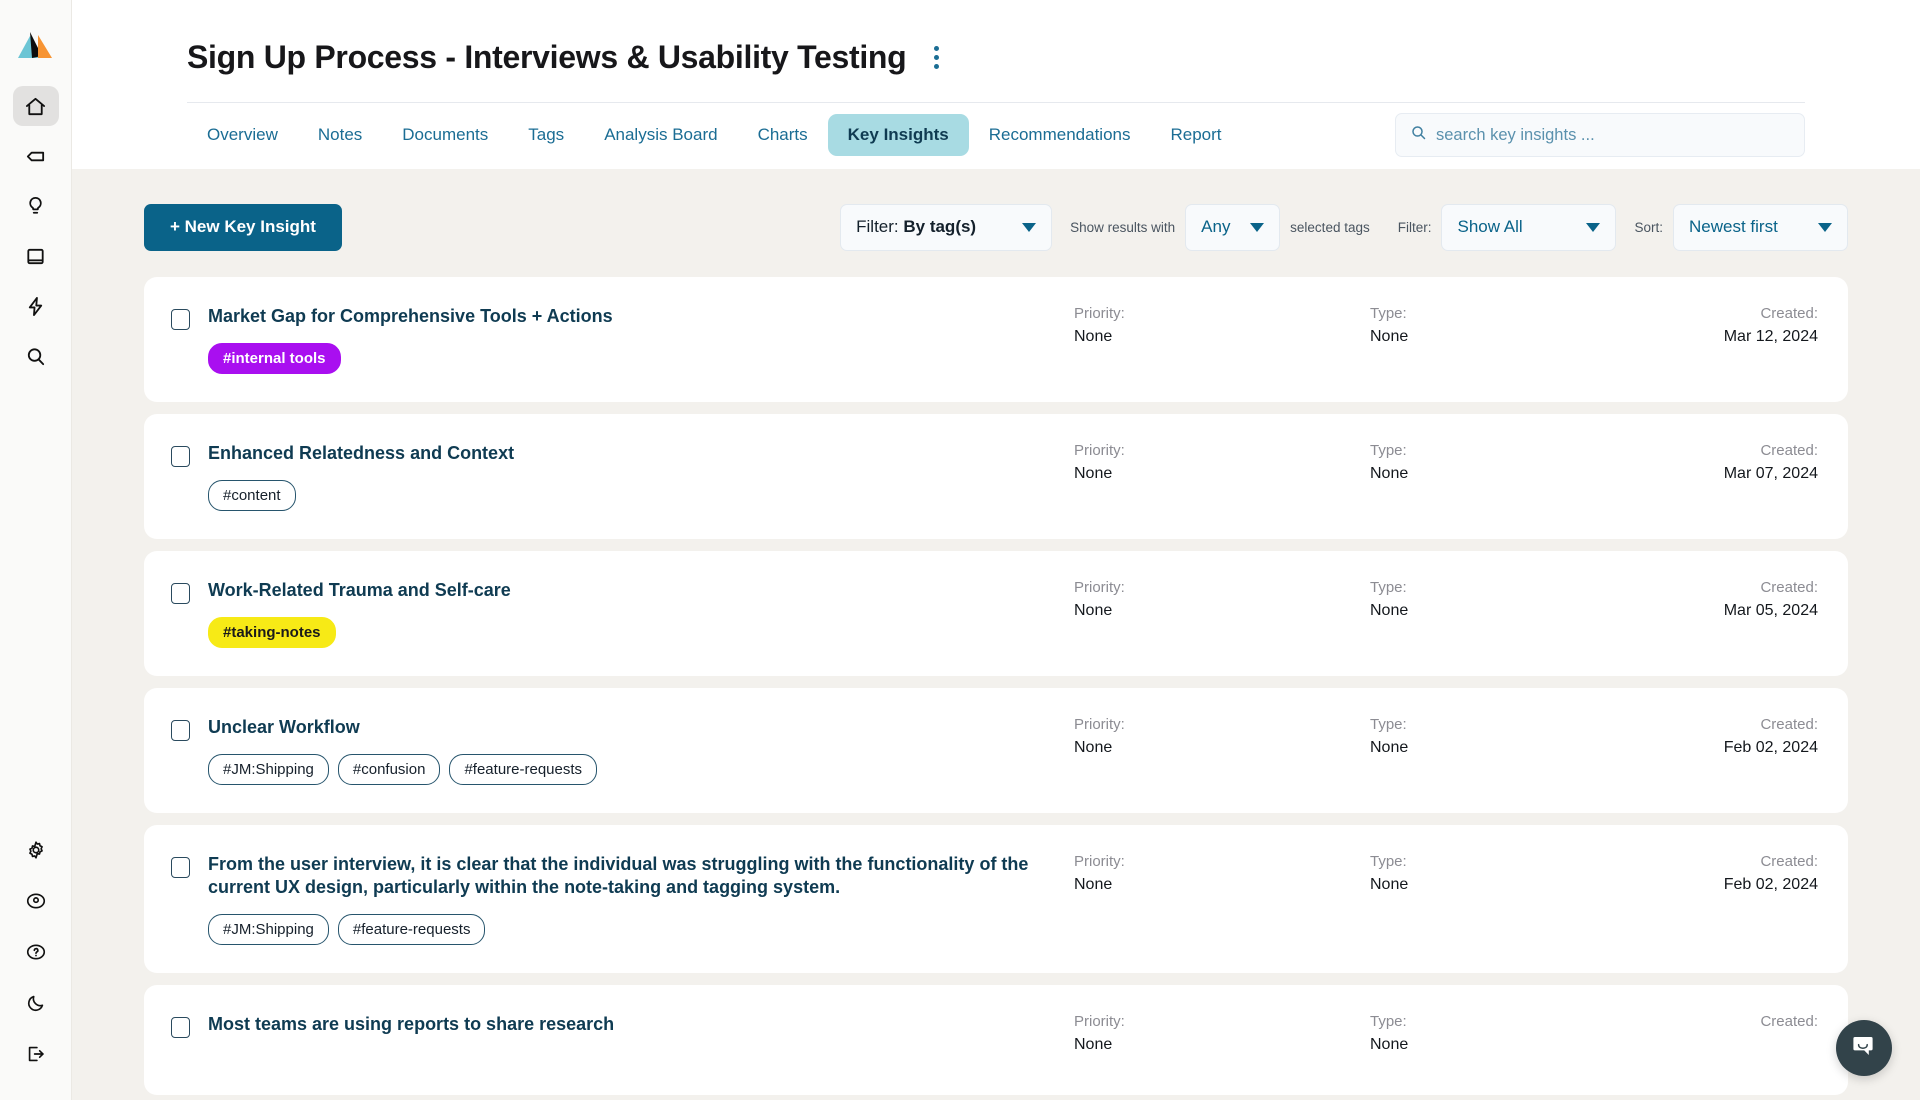 The image size is (1920, 1100). Describe the element at coordinates (1789, 725) in the screenshot. I see `insight-created-label: Created:` at that location.